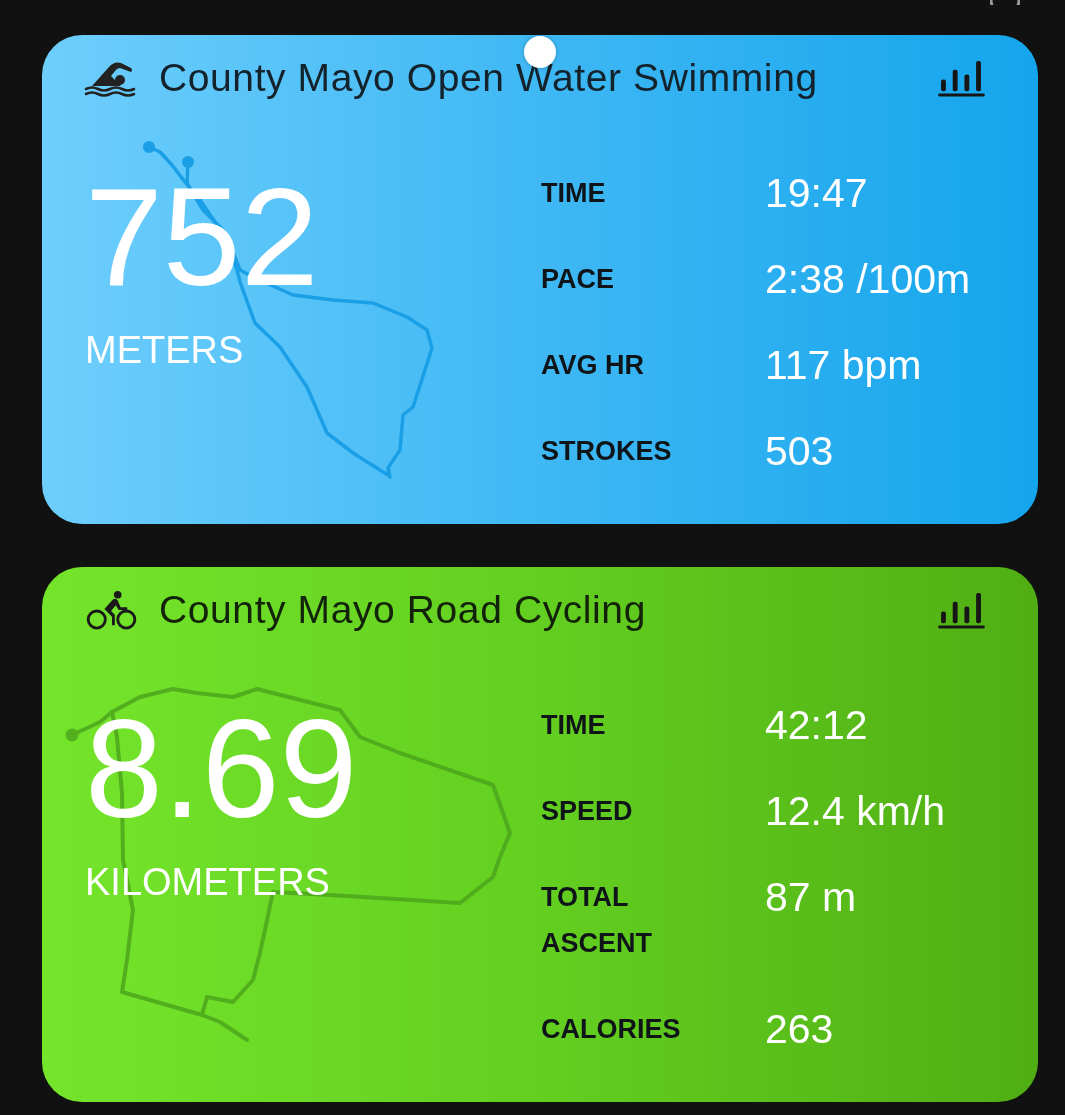 This screenshot has width=1065, height=1115. Describe the element at coordinates (811, 897) in the screenshot. I see `stat-value: 87 m` at that location.